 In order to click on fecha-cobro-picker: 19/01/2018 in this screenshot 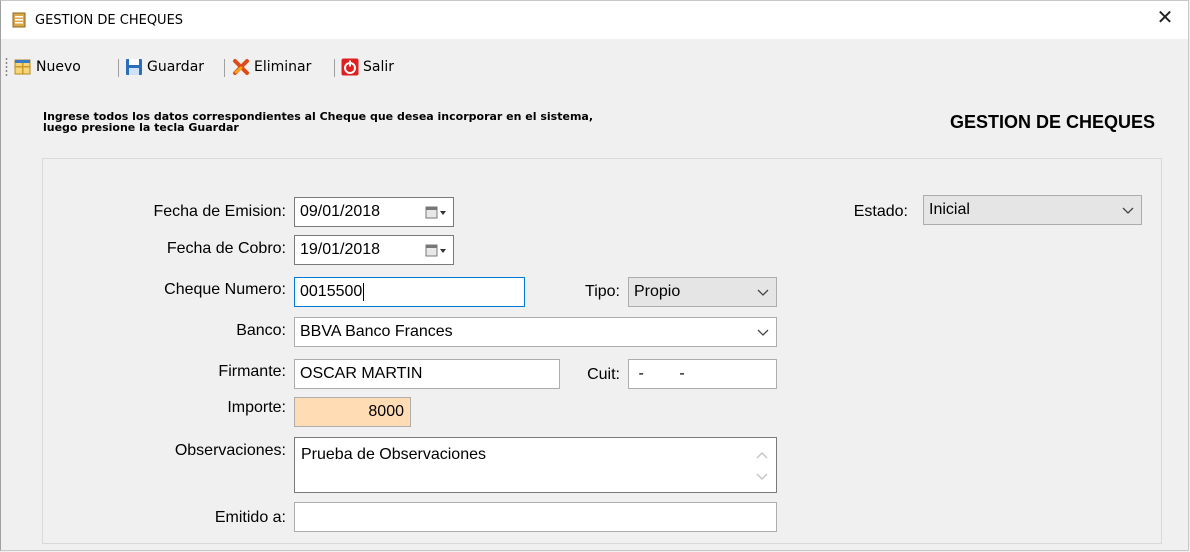, I will do `click(374, 250)`.